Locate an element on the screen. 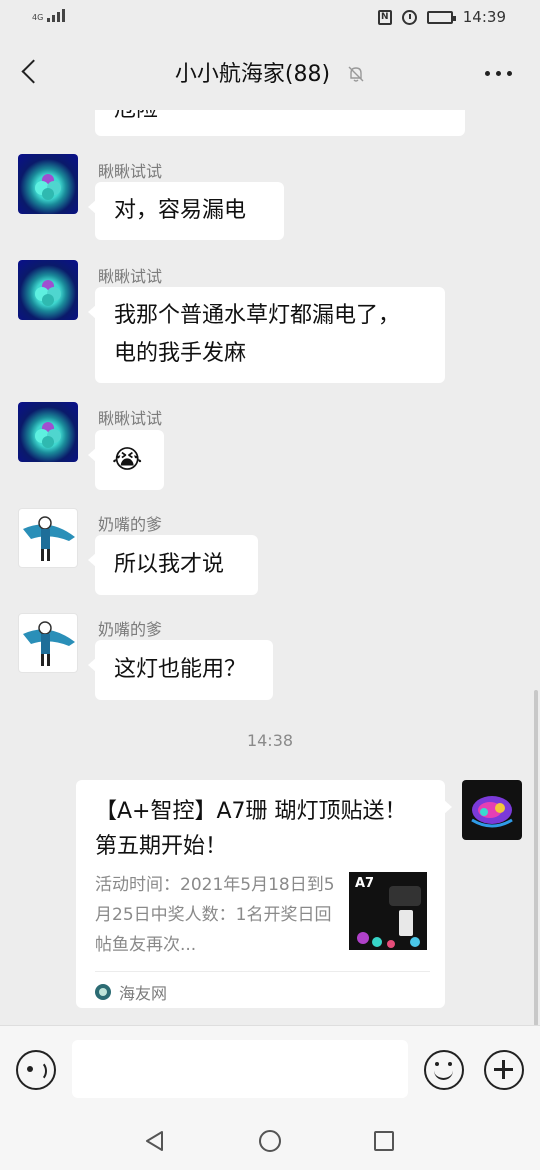 The width and height of the screenshot is (540, 1170). emoji-icon is located at coordinates (444, 1070).